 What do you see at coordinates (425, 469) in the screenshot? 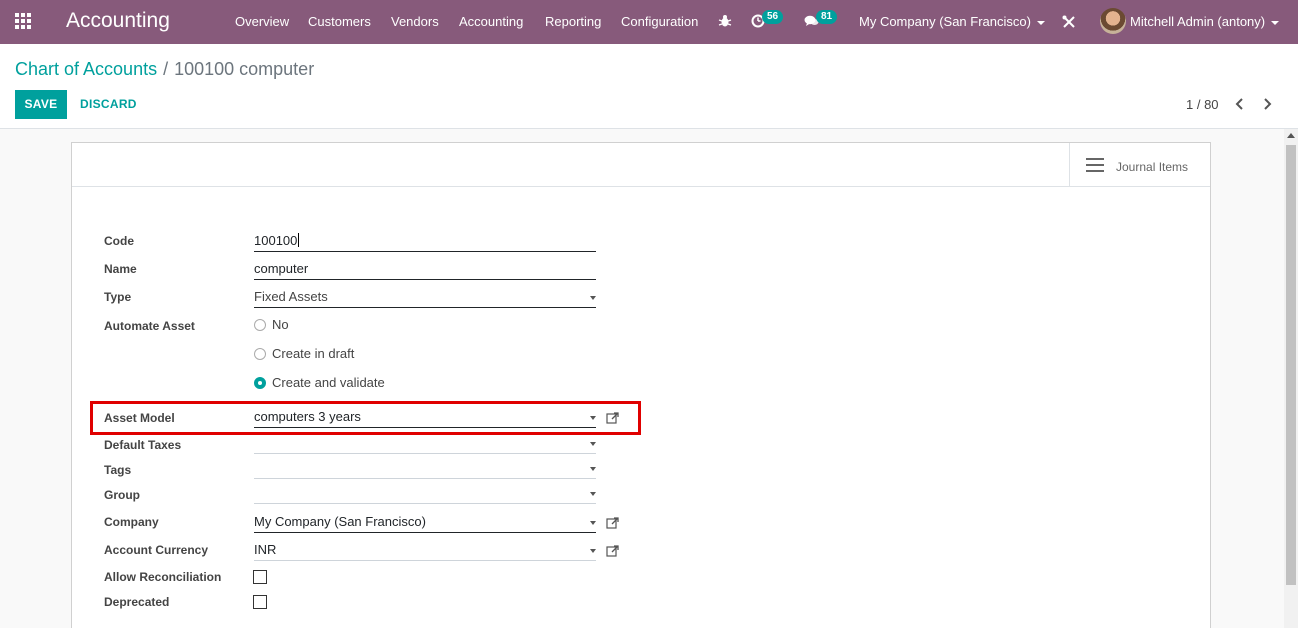
I see `tags-select` at bounding box center [425, 469].